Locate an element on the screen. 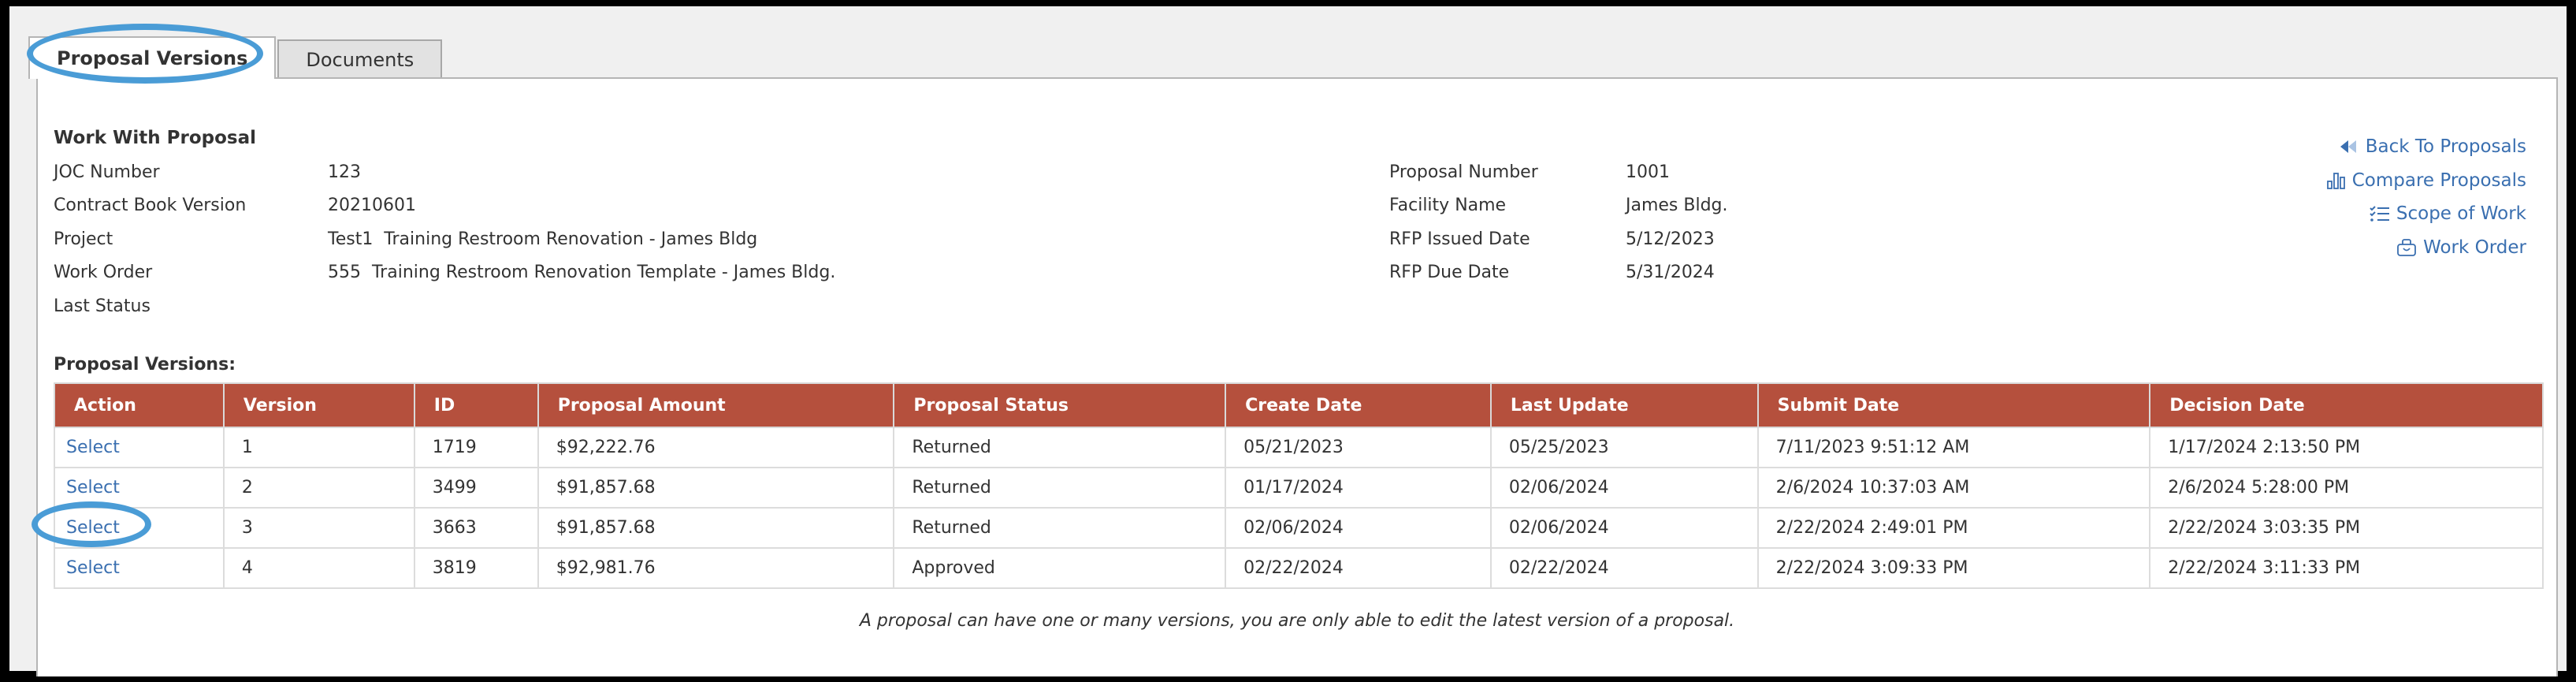 This screenshot has height=682, width=2576. cell-last-update: 05/25/2023 is located at coordinates (1624, 448).